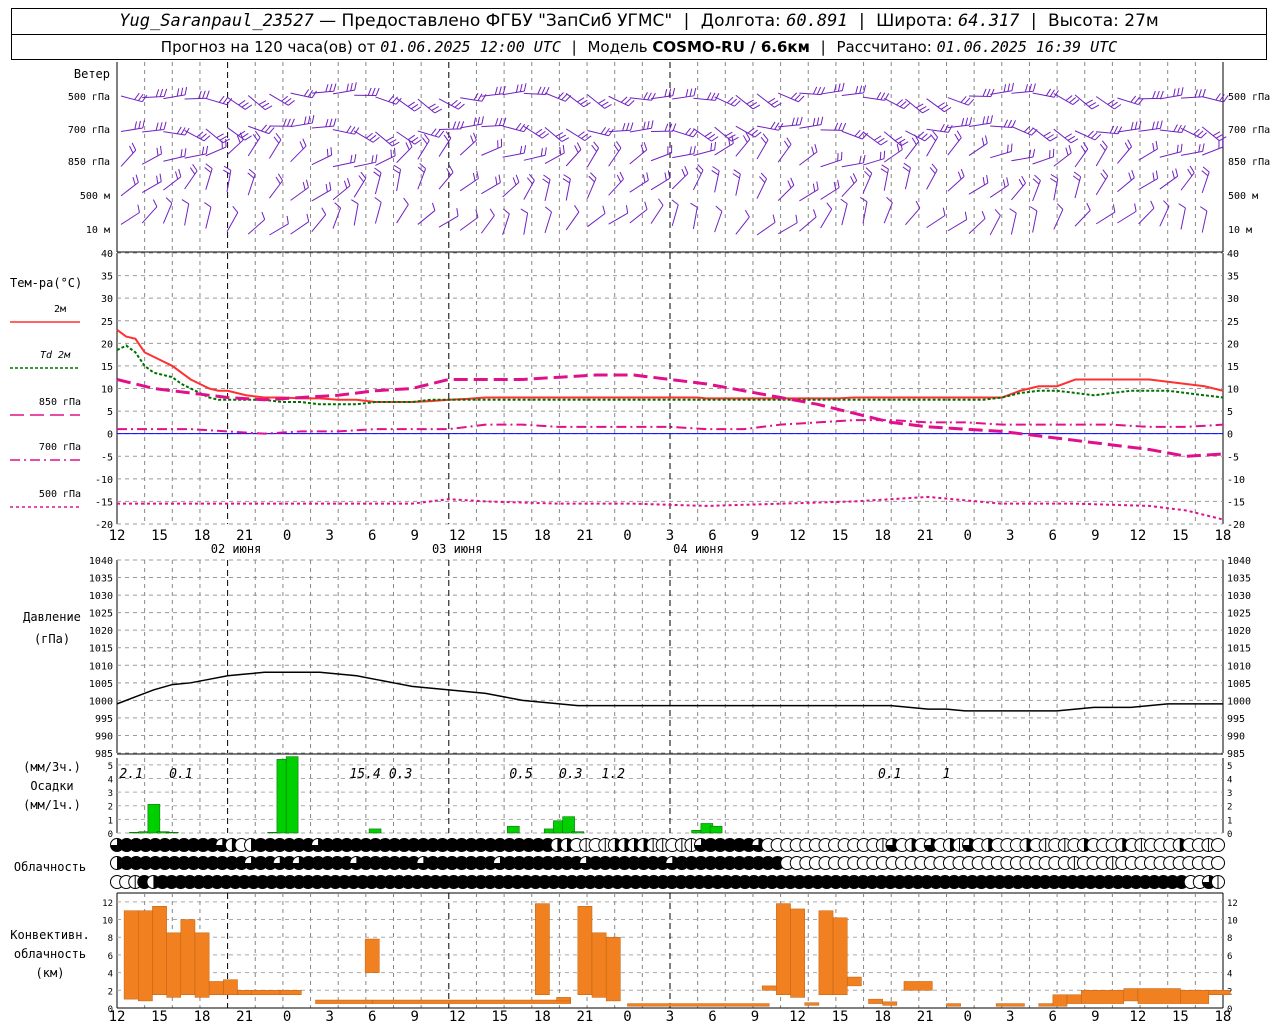  I want to click on wind-level-label-right: 10 м, so click(1240, 230).